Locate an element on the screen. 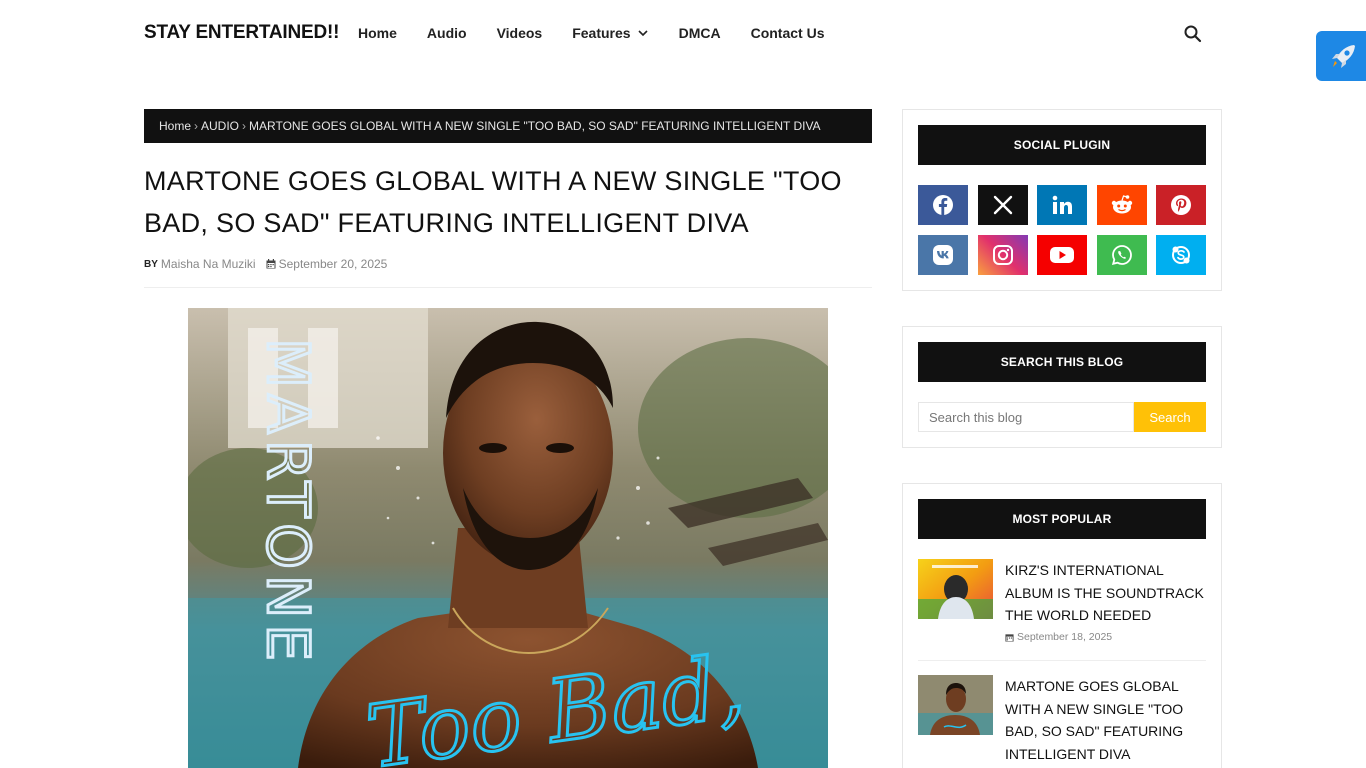 The height and width of the screenshot is (768, 1366). pinterest-button is located at coordinates (1181, 205).